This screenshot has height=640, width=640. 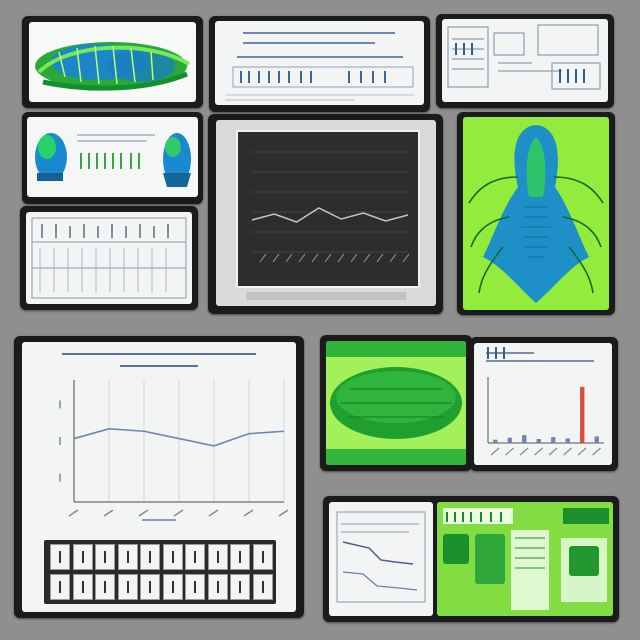 I want to click on keypad, so click(x=160, y=572).